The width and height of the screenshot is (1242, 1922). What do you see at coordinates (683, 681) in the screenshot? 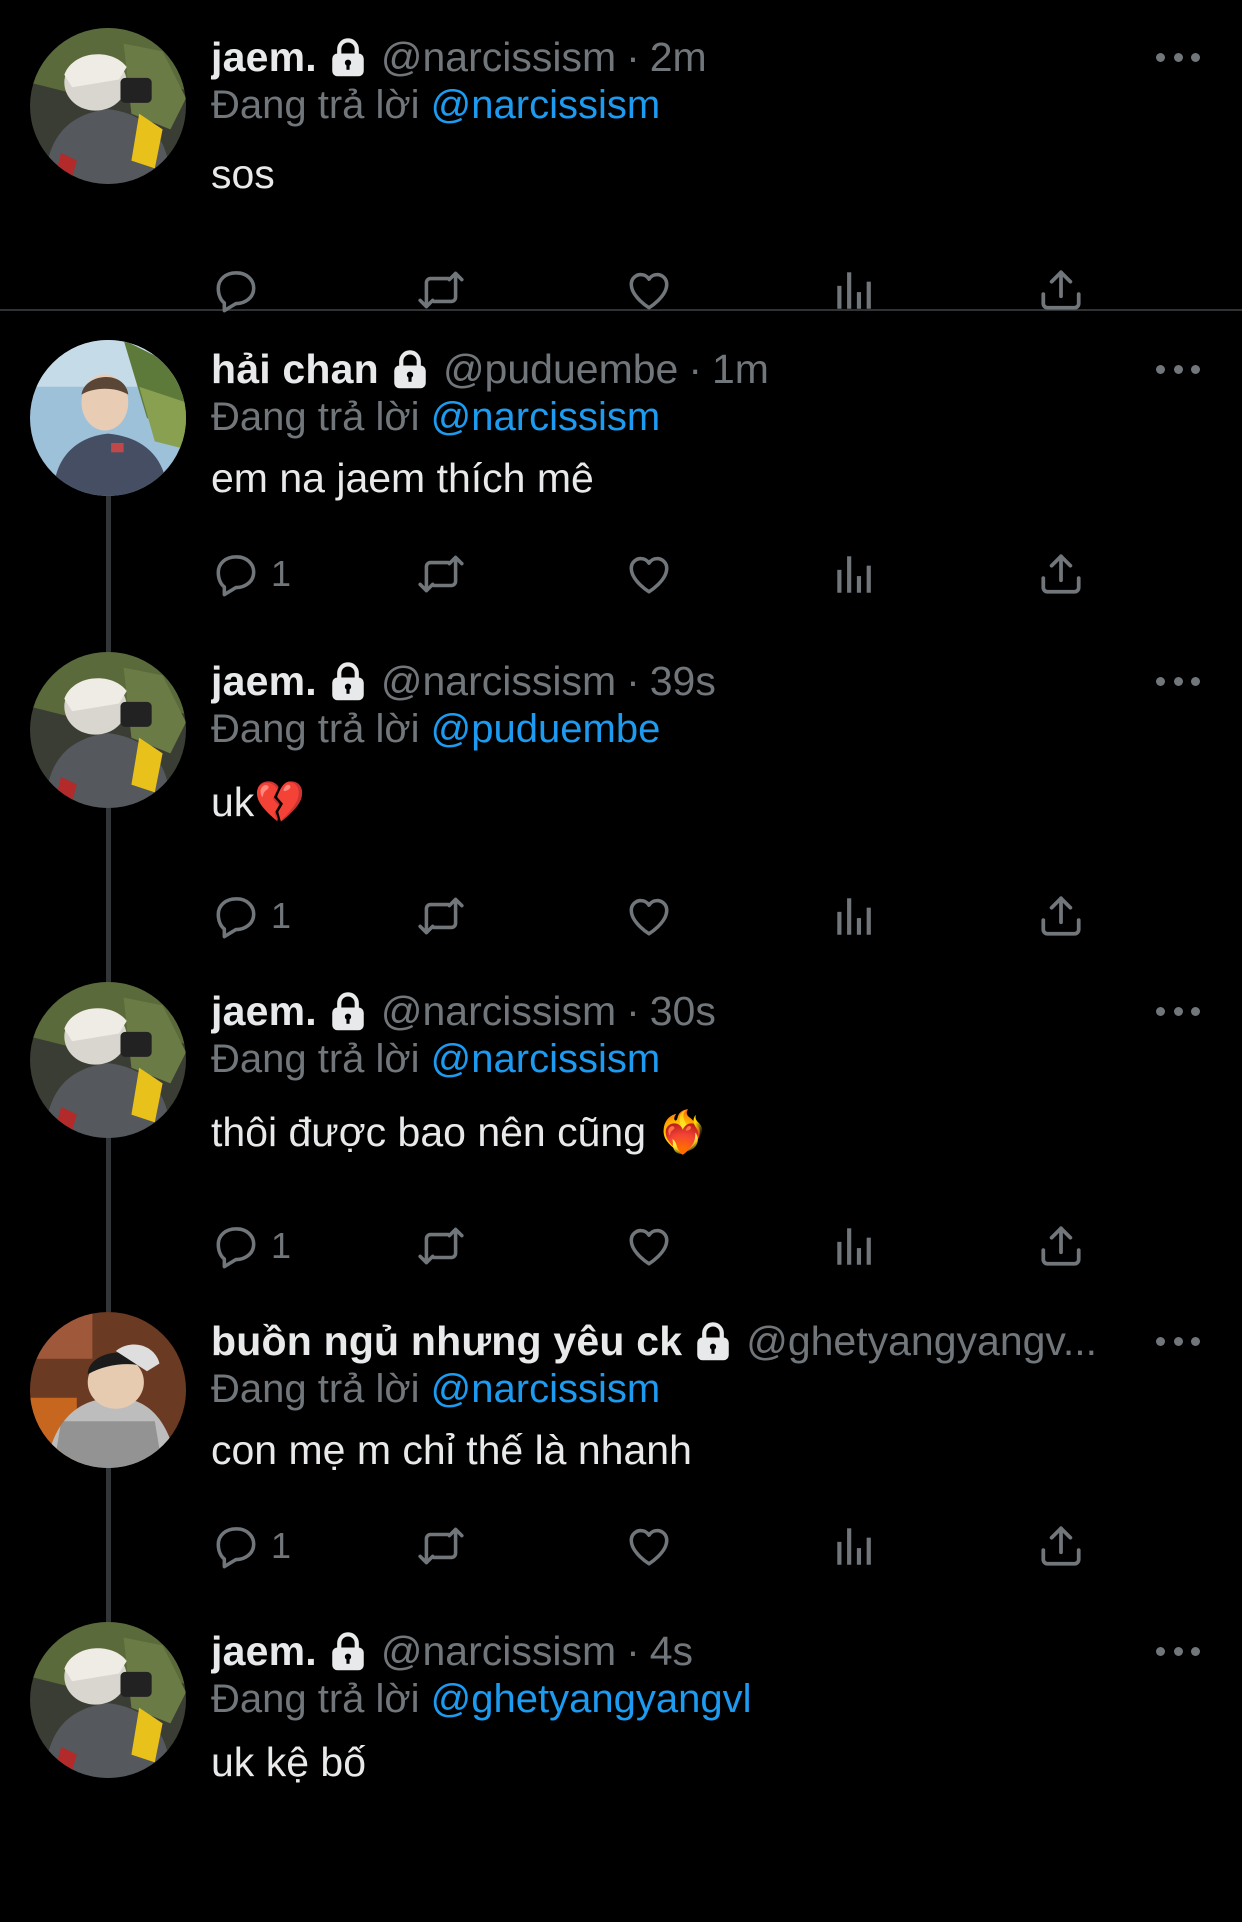
I see `timestamp: 39s` at bounding box center [683, 681].